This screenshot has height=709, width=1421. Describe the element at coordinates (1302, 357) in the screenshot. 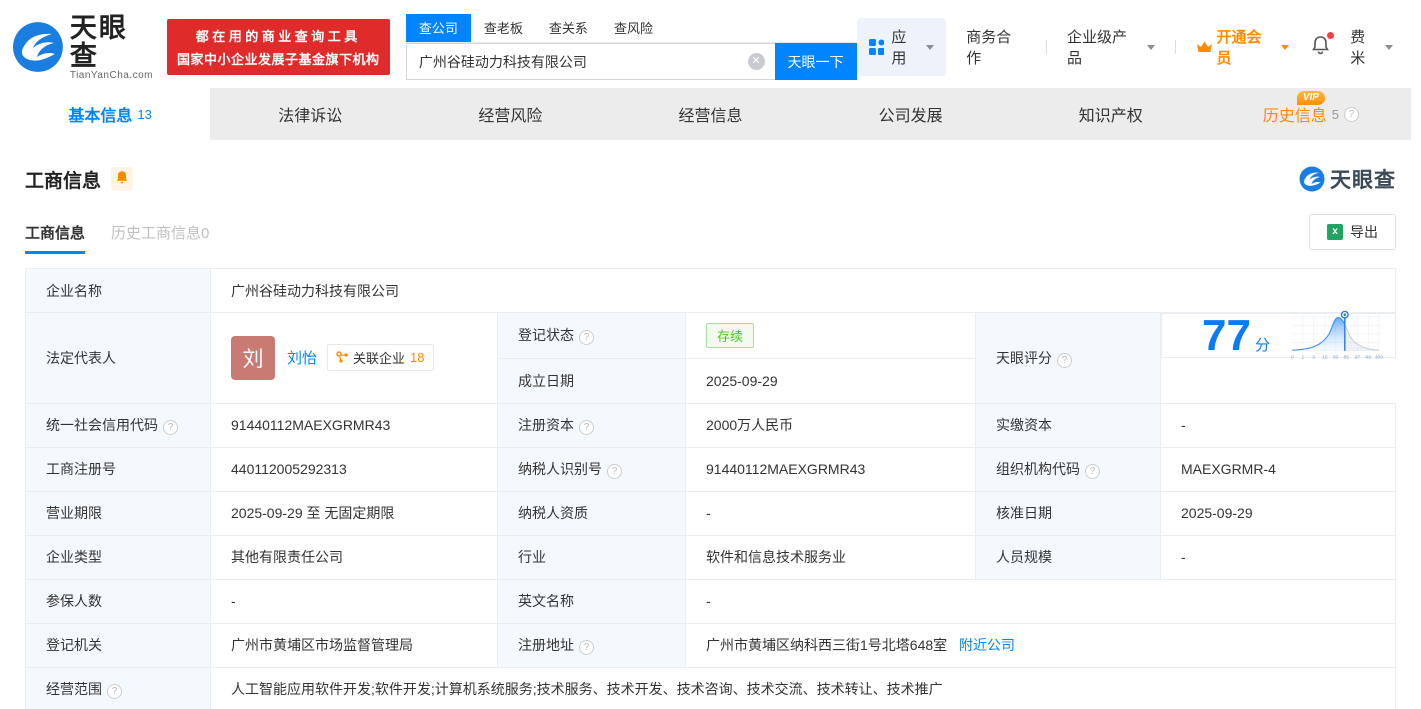

I see `svg-text: 1` at that location.